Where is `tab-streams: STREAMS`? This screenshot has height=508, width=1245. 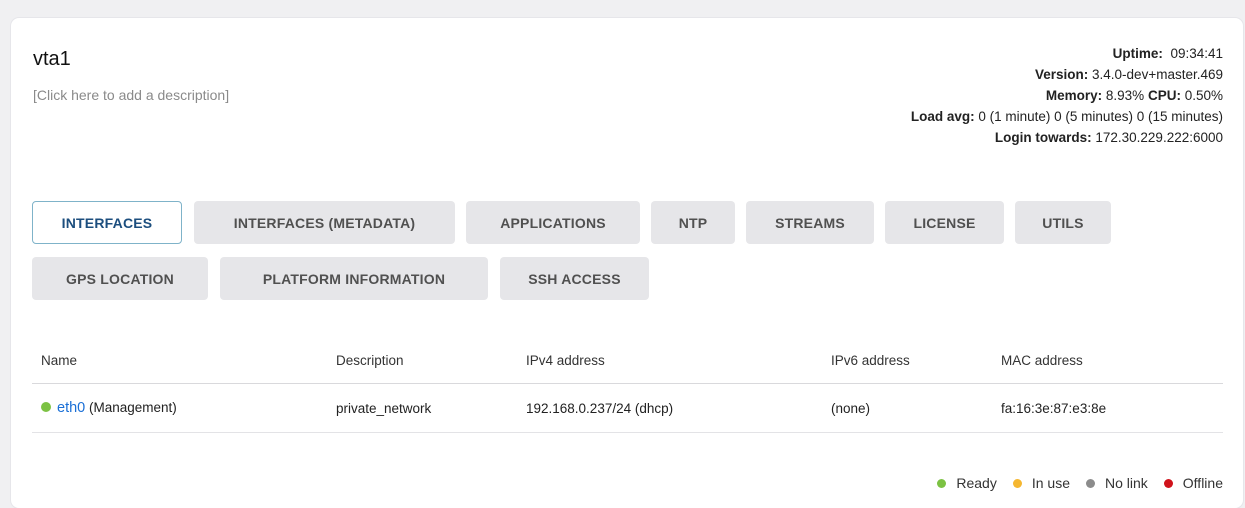 tab-streams: STREAMS is located at coordinates (810, 222).